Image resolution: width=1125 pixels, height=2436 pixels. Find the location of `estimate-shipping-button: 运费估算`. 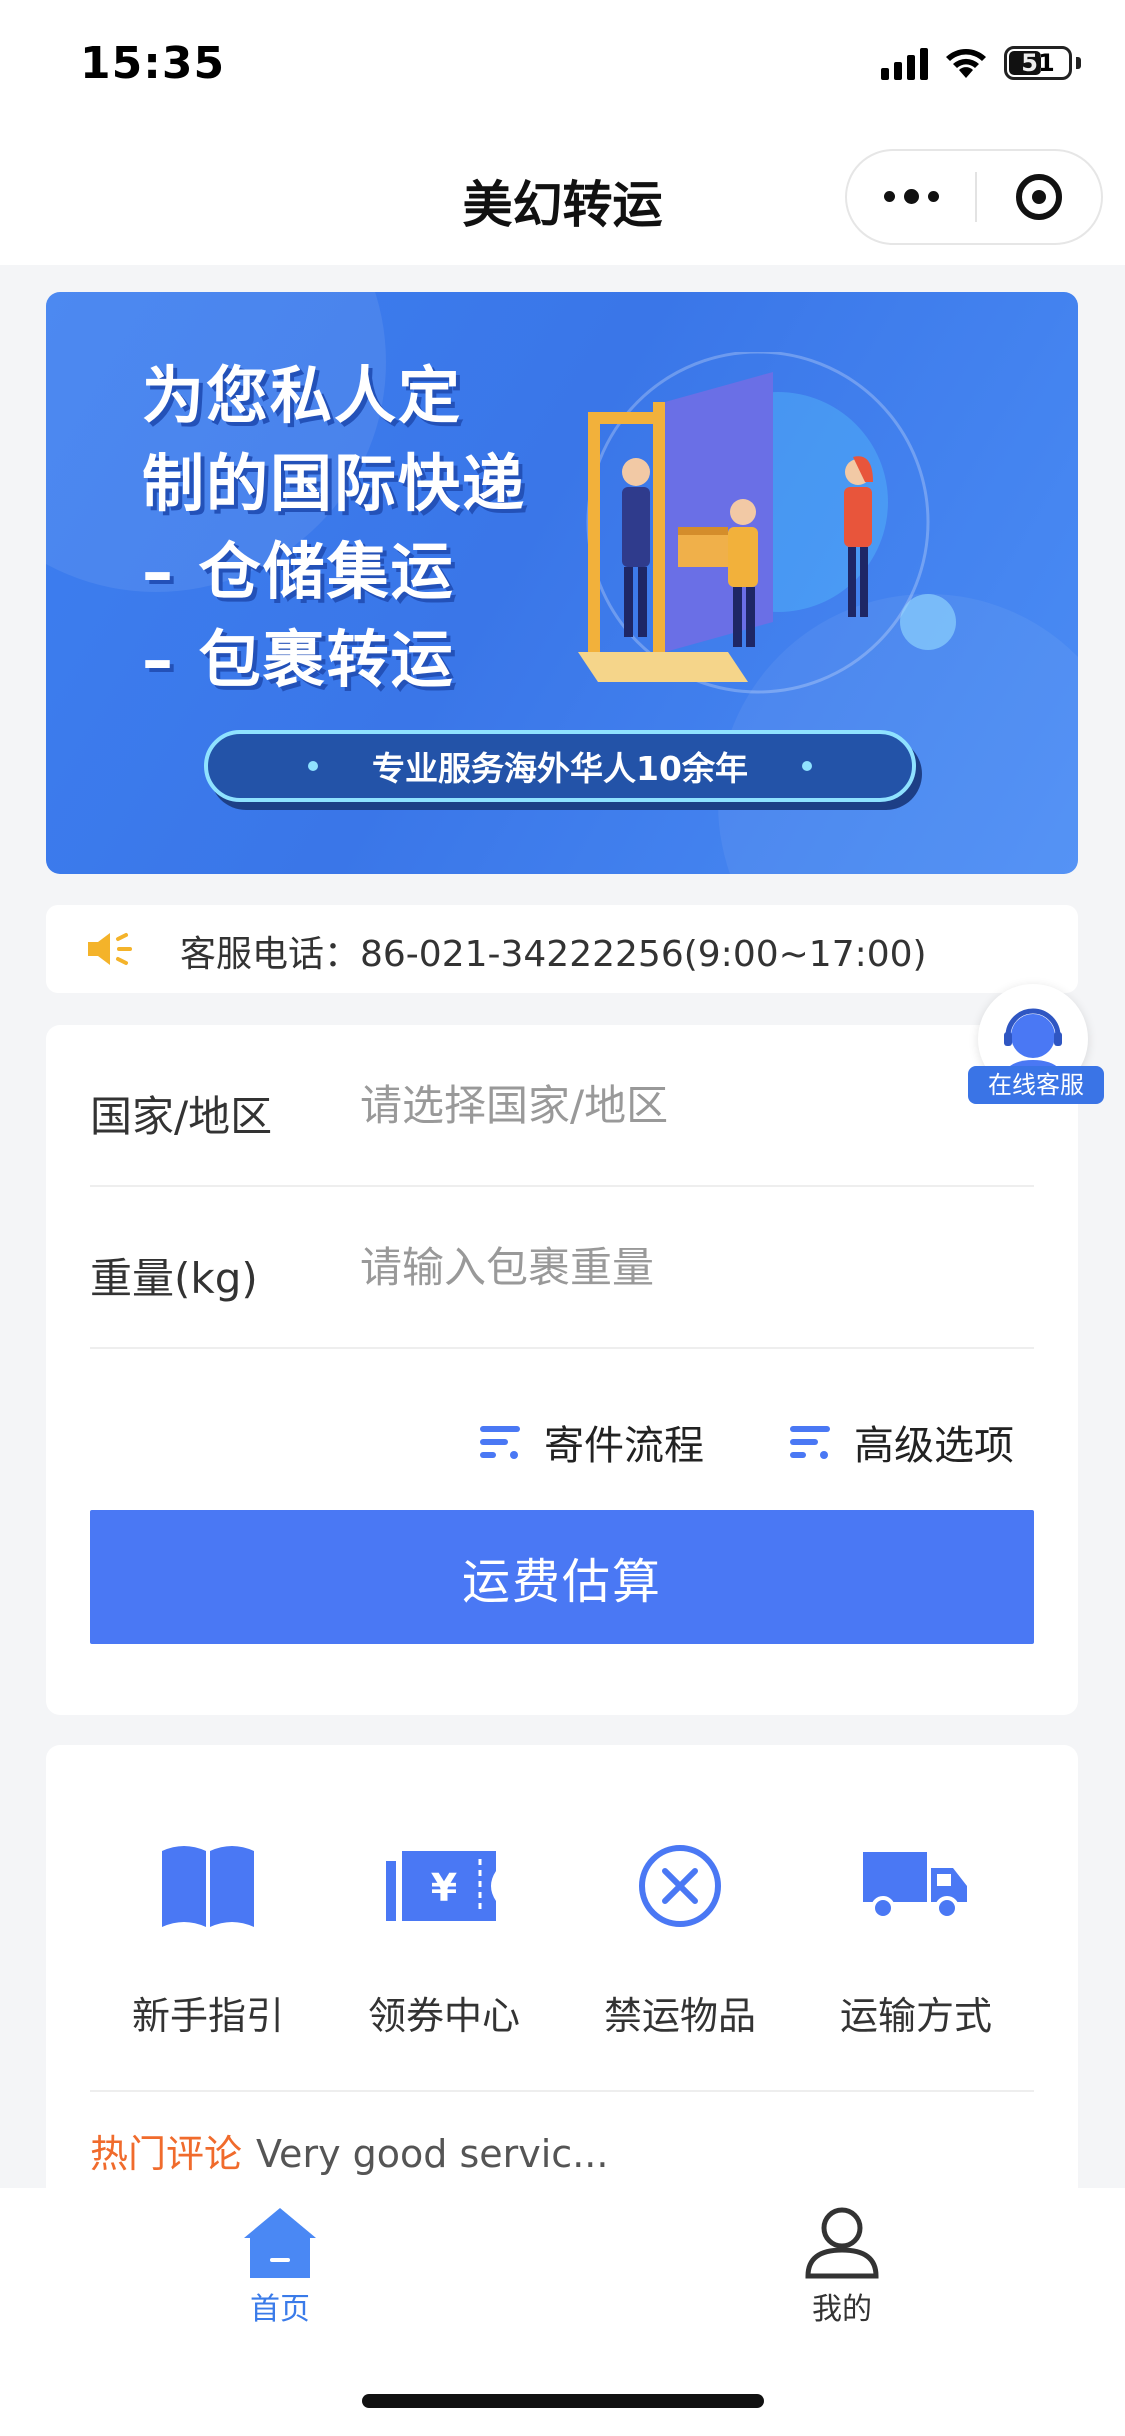

estimate-shipping-button: 运费估算 is located at coordinates (562, 1577).